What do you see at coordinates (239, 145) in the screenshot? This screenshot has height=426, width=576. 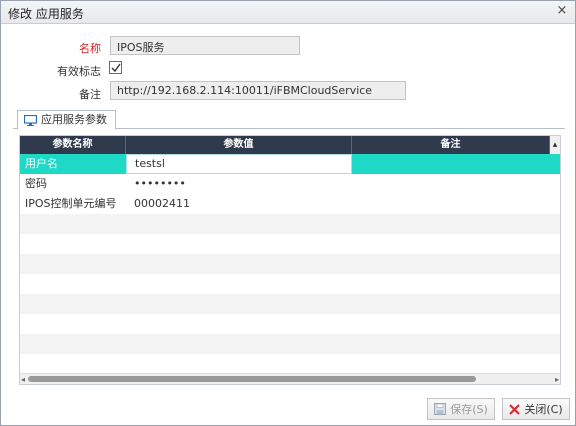 I see `column-header-value: 参数值` at bounding box center [239, 145].